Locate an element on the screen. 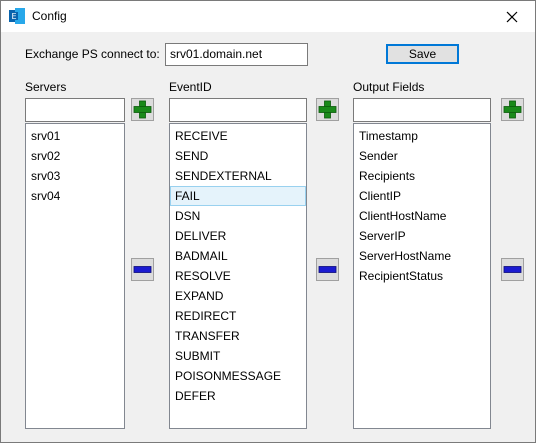 The image size is (536, 443). add-output-field-button is located at coordinates (512, 109).